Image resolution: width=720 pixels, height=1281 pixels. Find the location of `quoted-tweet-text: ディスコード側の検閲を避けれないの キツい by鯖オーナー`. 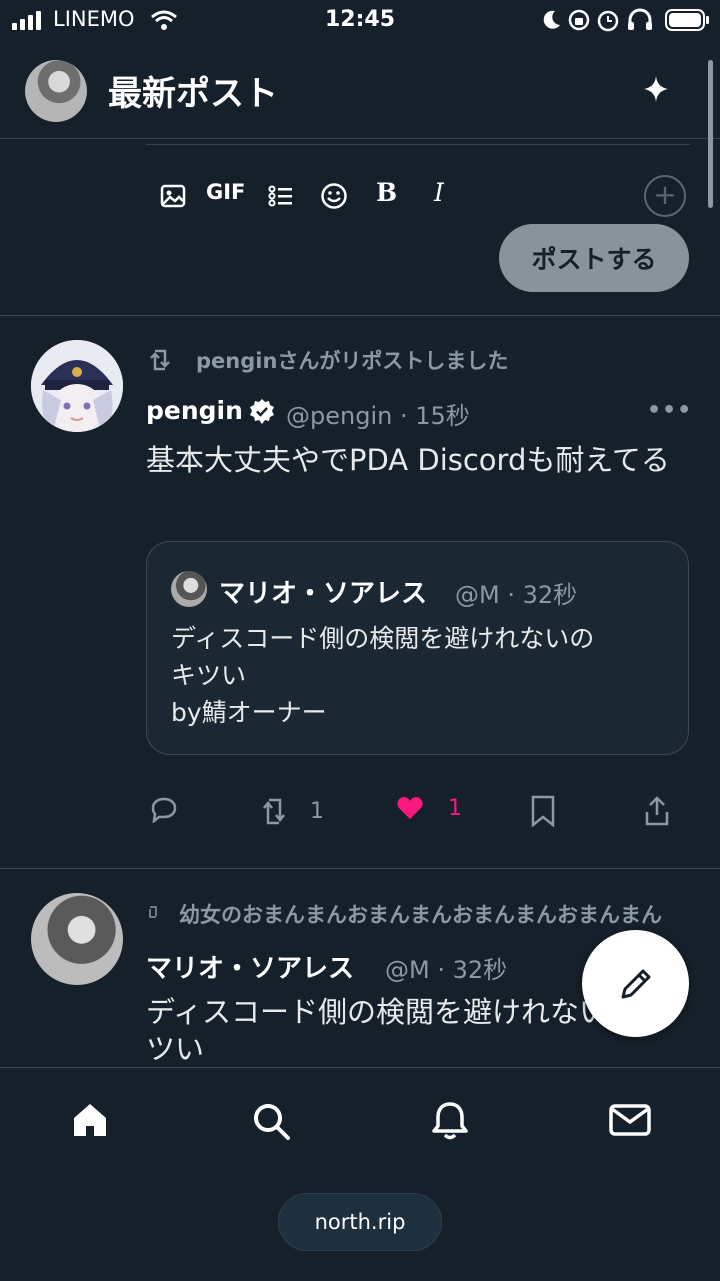

quoted-tweet-text: ディスコード側の検閲を避けれないの キツい by鯖オーナー is located at coordinates (421, 675).